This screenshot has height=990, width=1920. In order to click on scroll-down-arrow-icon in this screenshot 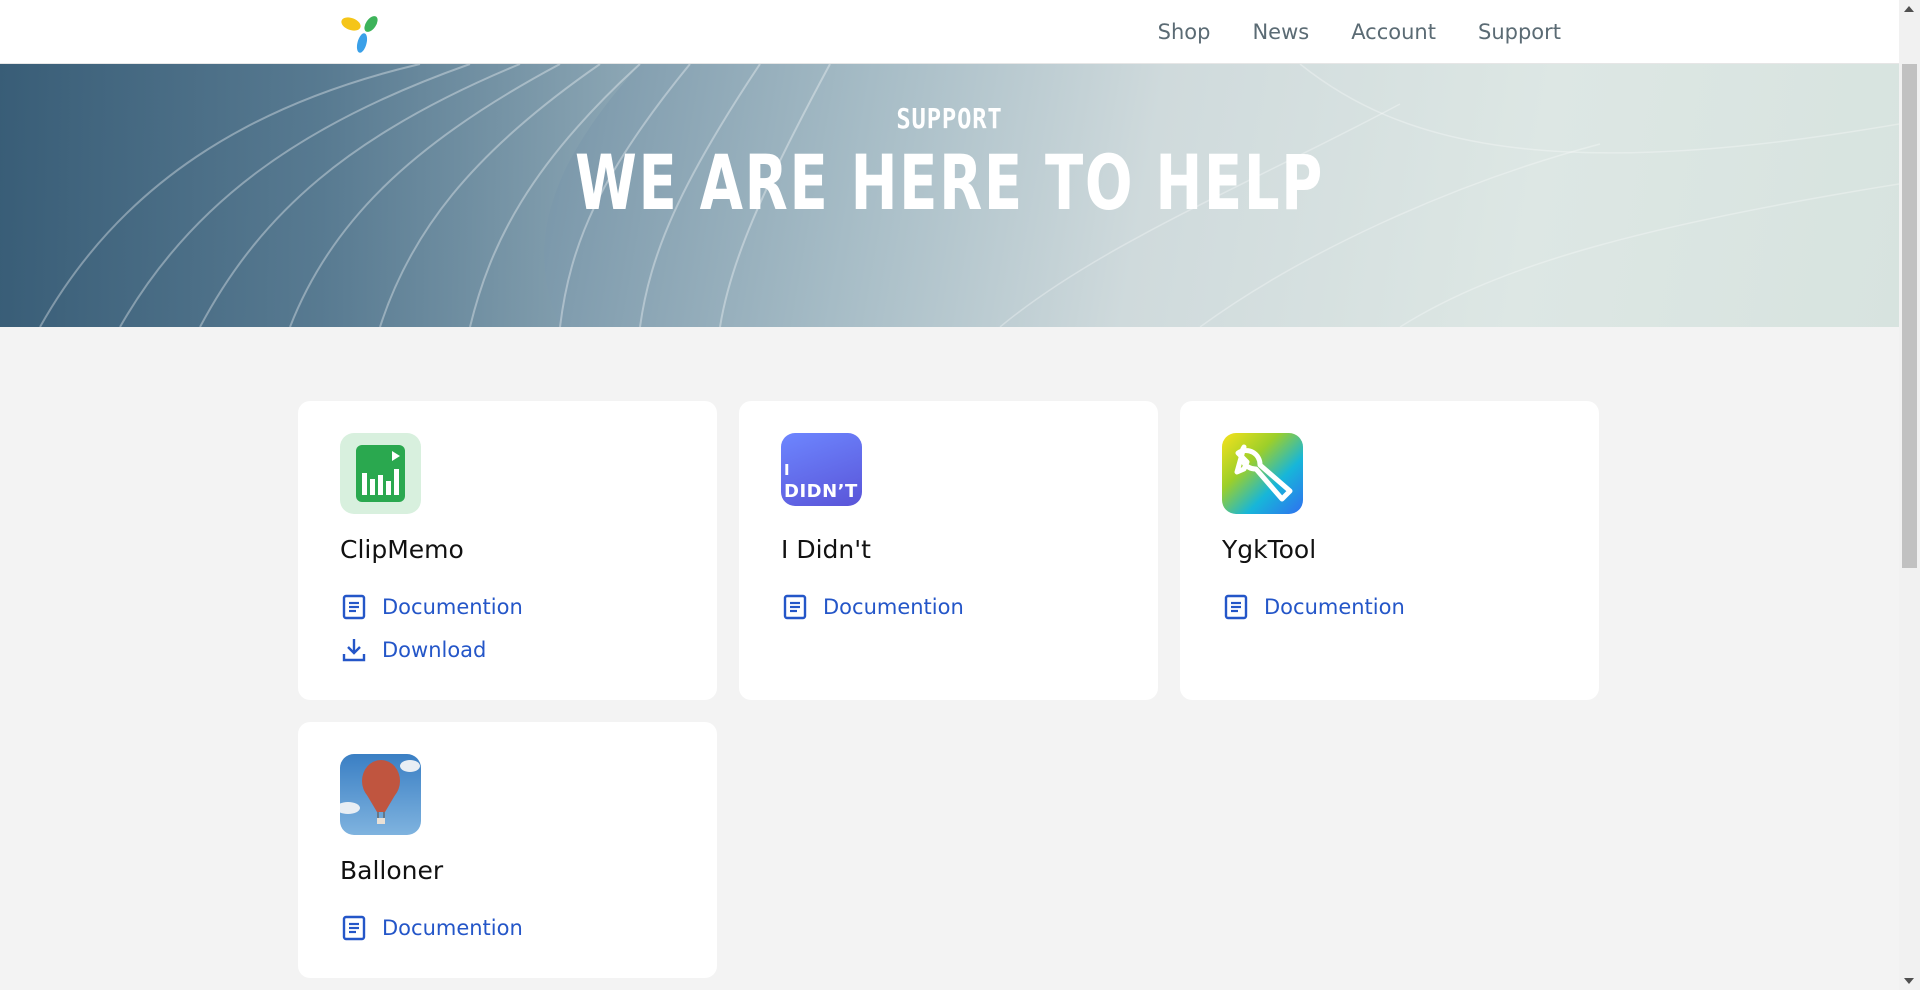, I will do `click(1909, 981)`.